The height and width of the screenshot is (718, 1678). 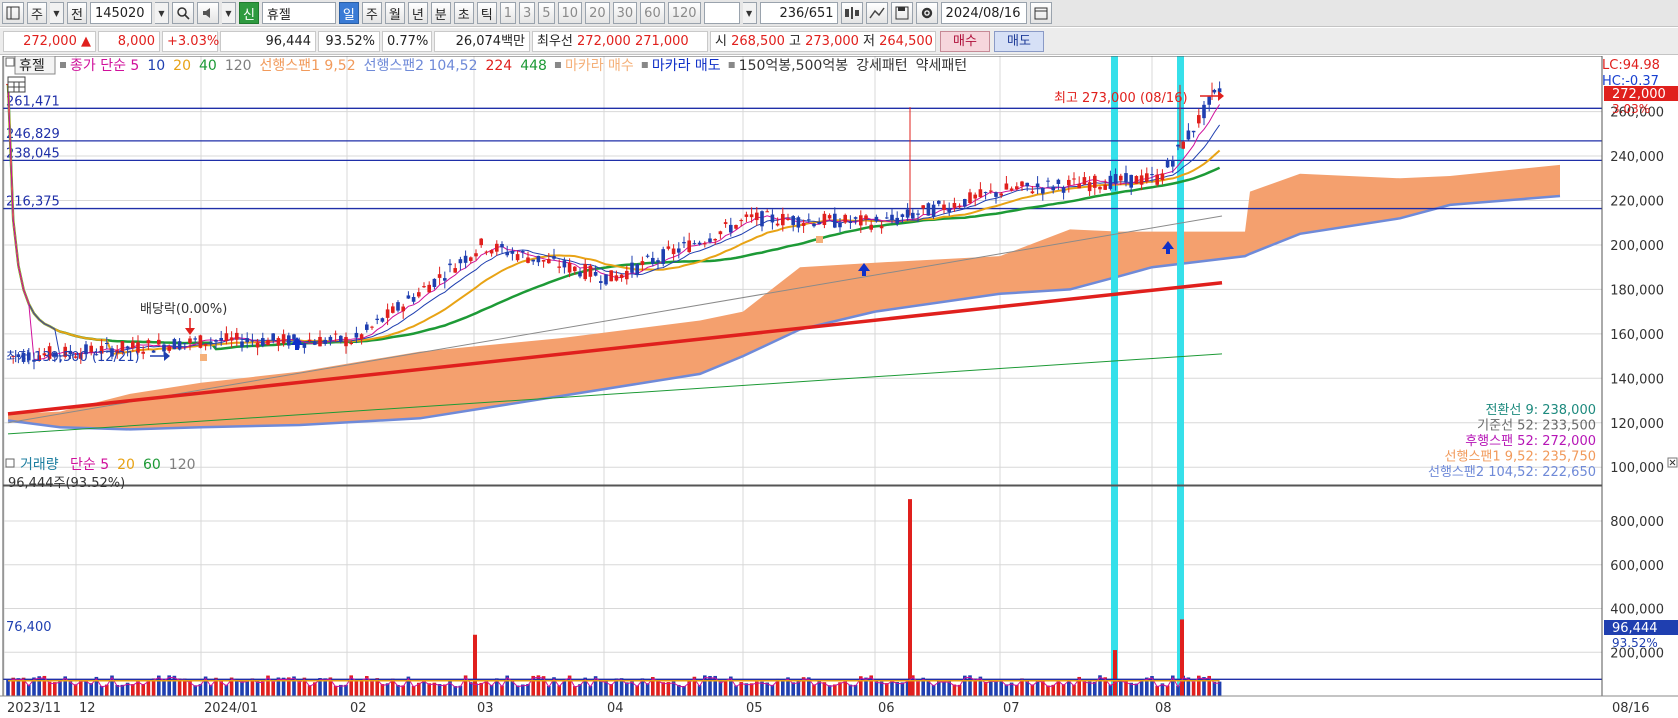 What do you see at coordinates (507, 13) in the screenshot?
I see `interval-1: 1` at bounding box center [507, 13].